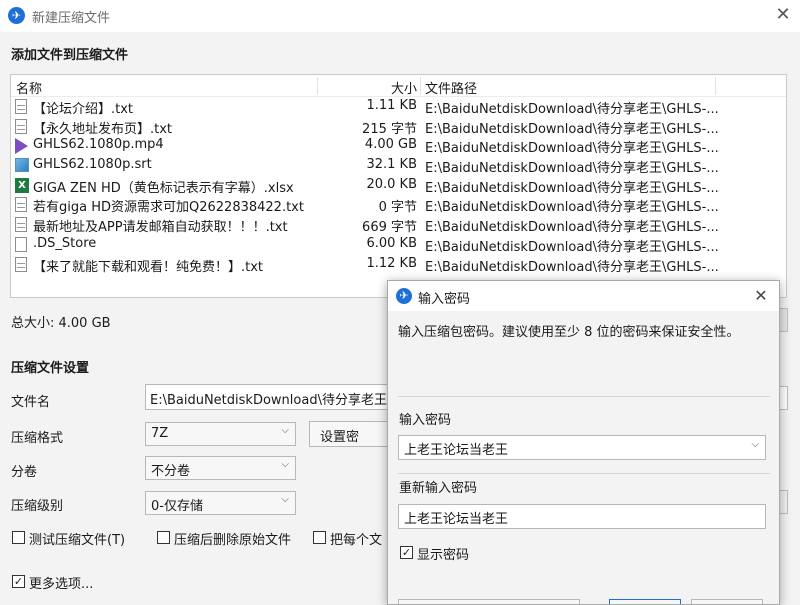  I want to click on file-name: GHLS62.1080p.mp4, so click(98, 145).